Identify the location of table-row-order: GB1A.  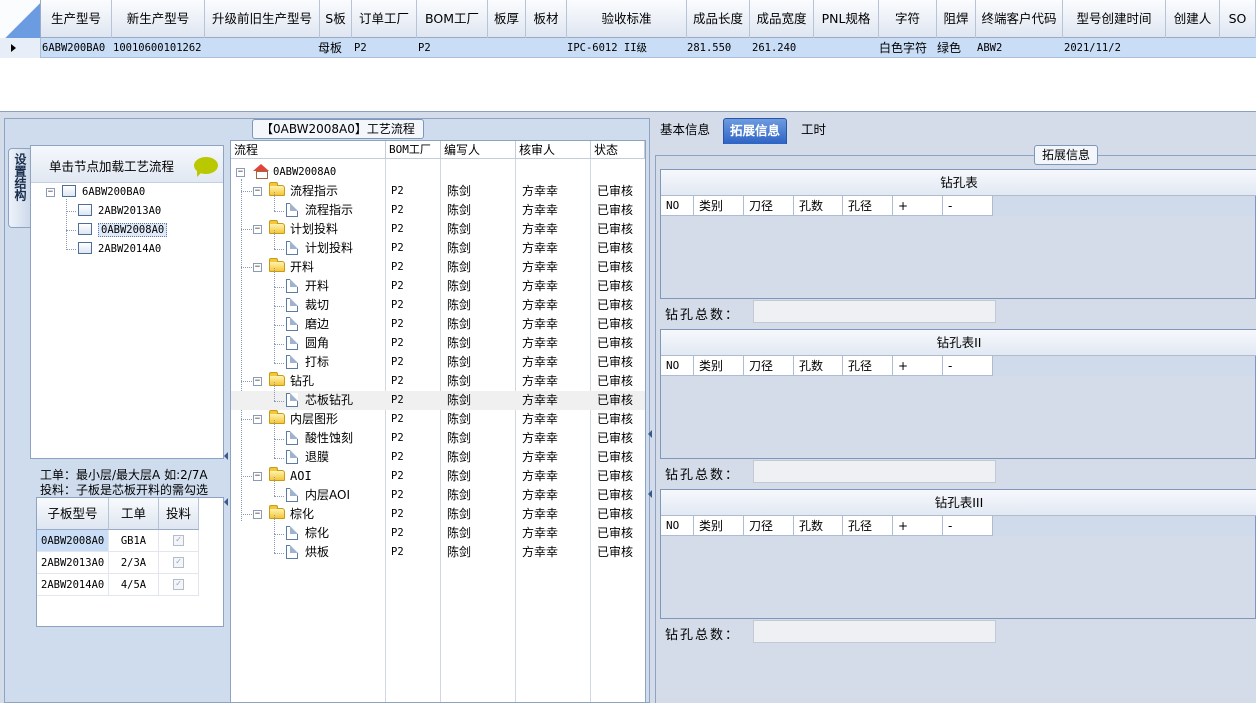
(134, 541).